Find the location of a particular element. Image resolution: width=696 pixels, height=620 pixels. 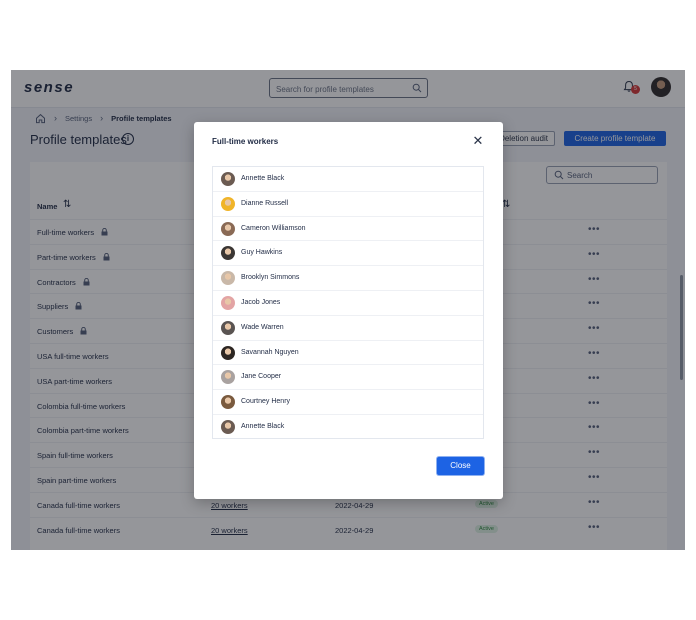

worker-name: Courtney Henry is located at coordinates (266, 402).